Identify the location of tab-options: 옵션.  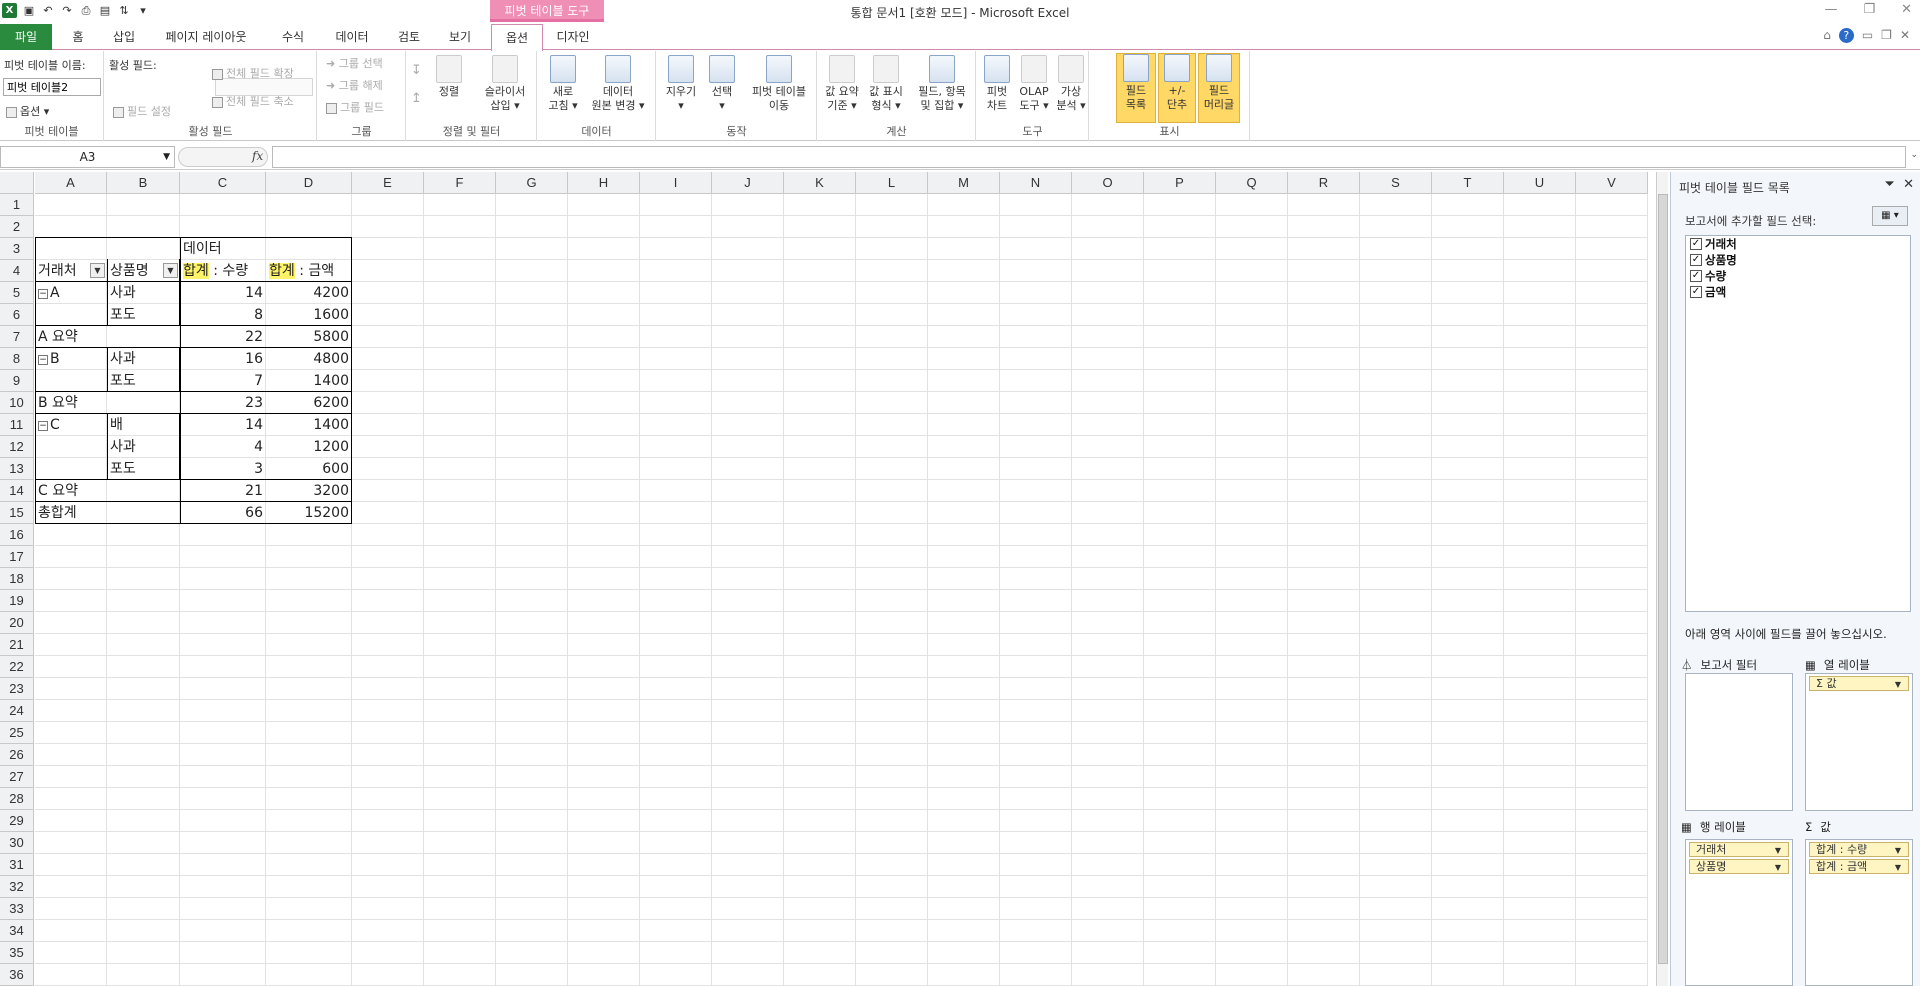
(517, 37).